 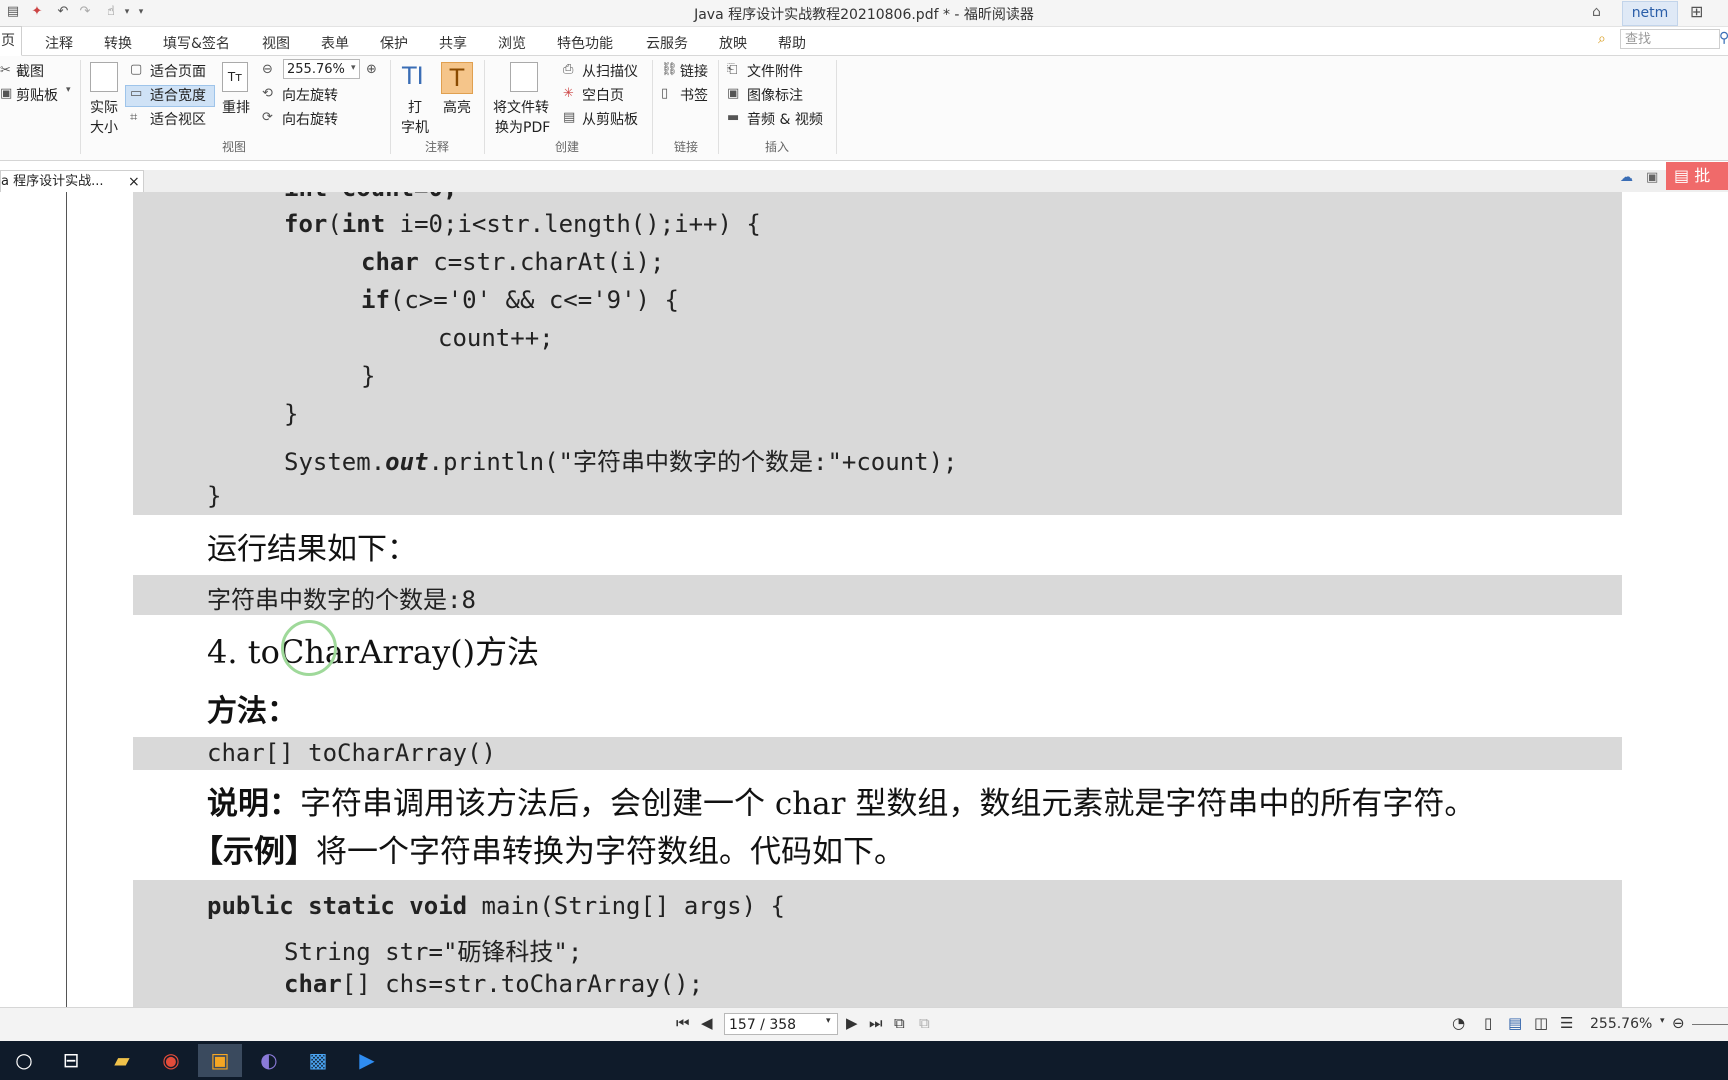 What do you see at coordinates (5, 70) in the screenshot?
I see `screenshot-icon: ✂` at bounding box center [5, 70].